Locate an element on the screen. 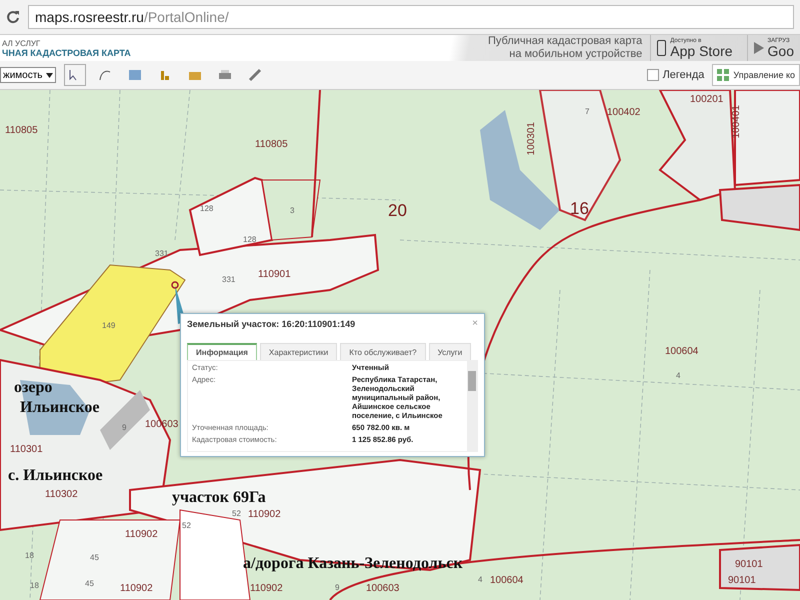  map-label: 110901 is located at coordinates (274, 275).